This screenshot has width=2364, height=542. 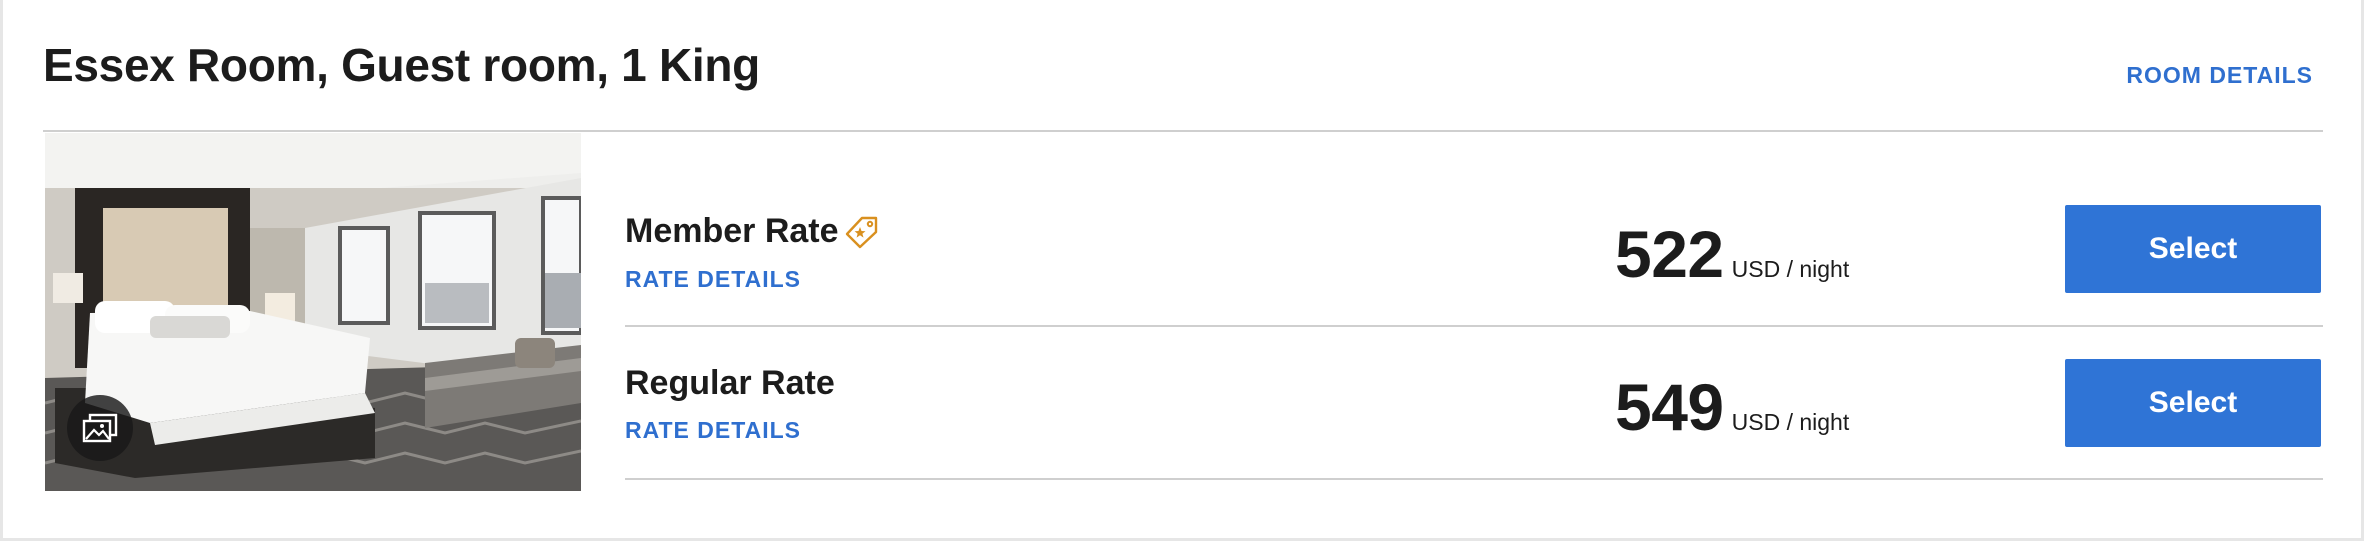 I want to click on rate-name: Member Rate, so click(x=752, y=231).